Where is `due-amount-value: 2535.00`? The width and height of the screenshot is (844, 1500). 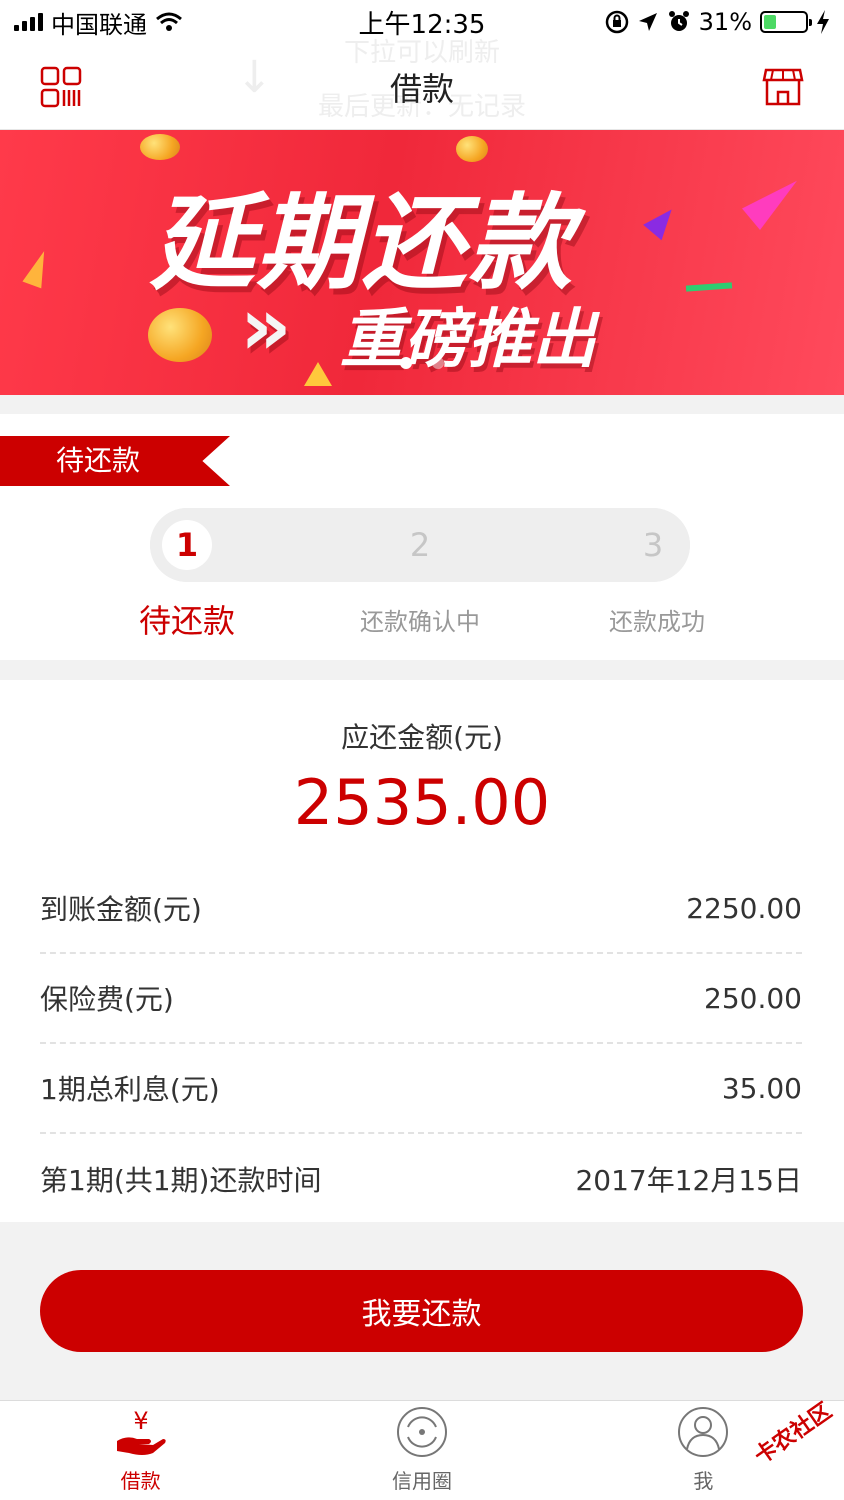
due-amount-value: 2535.00 is located at coordinates (422, 802).